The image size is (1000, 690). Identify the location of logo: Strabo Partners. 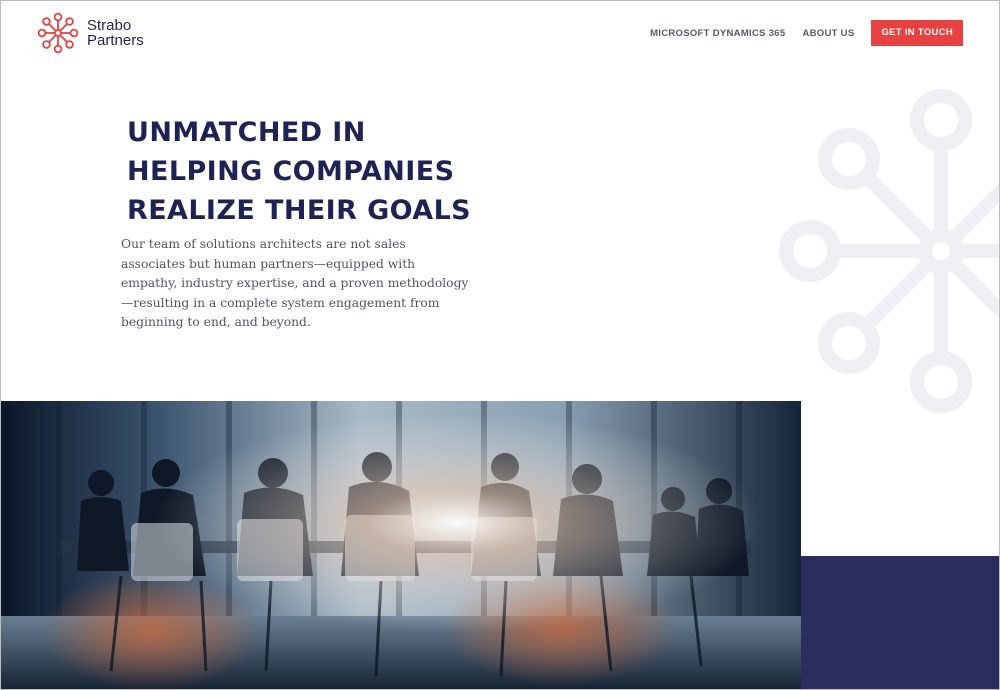
(90, 33).